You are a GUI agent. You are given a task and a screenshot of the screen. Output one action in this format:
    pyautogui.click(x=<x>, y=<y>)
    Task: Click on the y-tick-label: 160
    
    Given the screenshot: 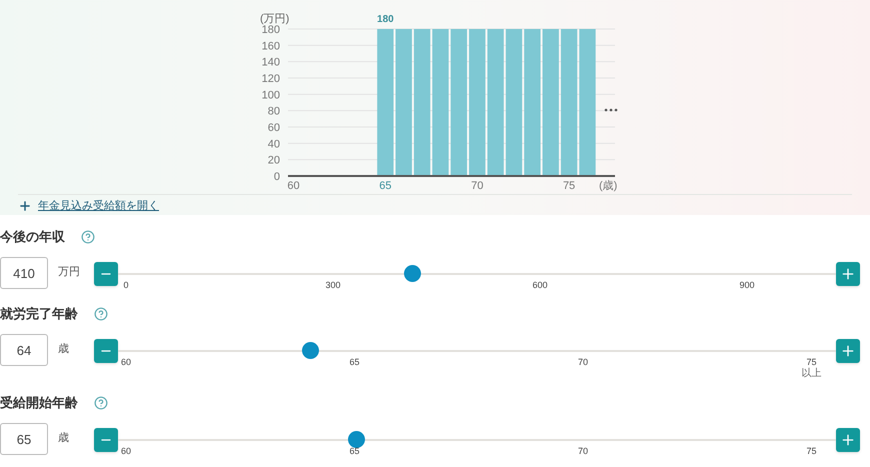 What is the action you would take?
    pyautogui.click(x=271, y=46)
    